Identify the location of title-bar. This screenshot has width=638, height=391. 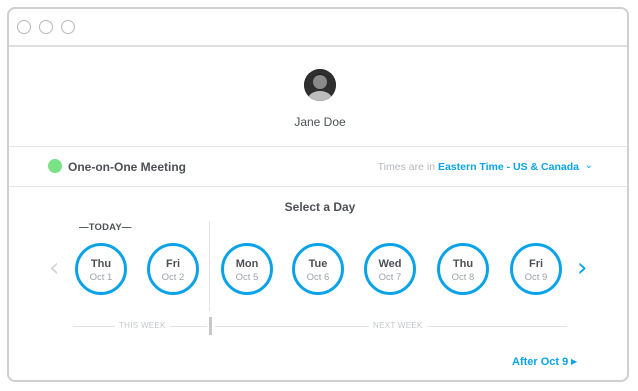
(318, 28).